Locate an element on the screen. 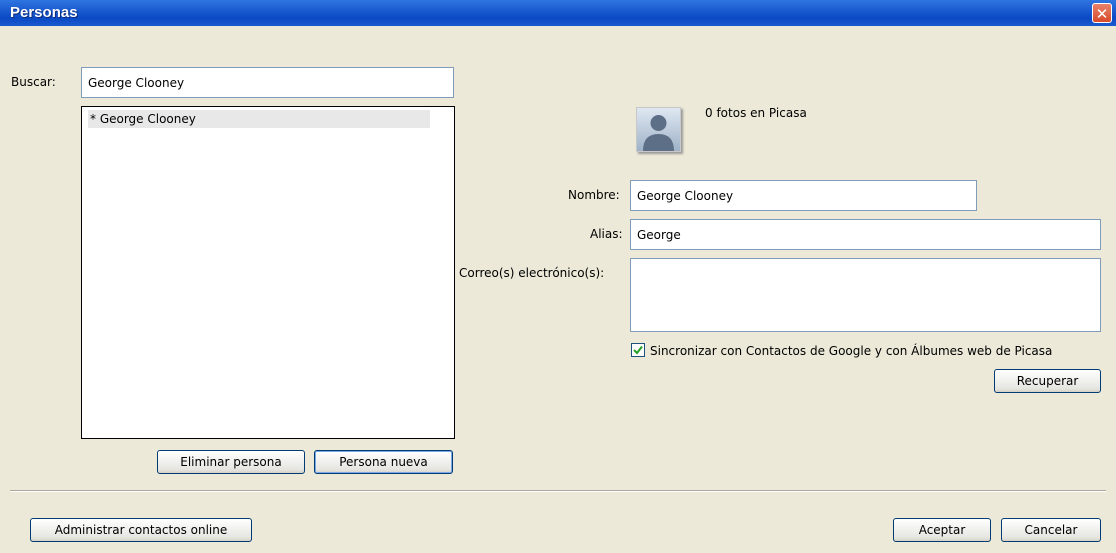  name-label: Nombre: is located at coordinates (594, 195).